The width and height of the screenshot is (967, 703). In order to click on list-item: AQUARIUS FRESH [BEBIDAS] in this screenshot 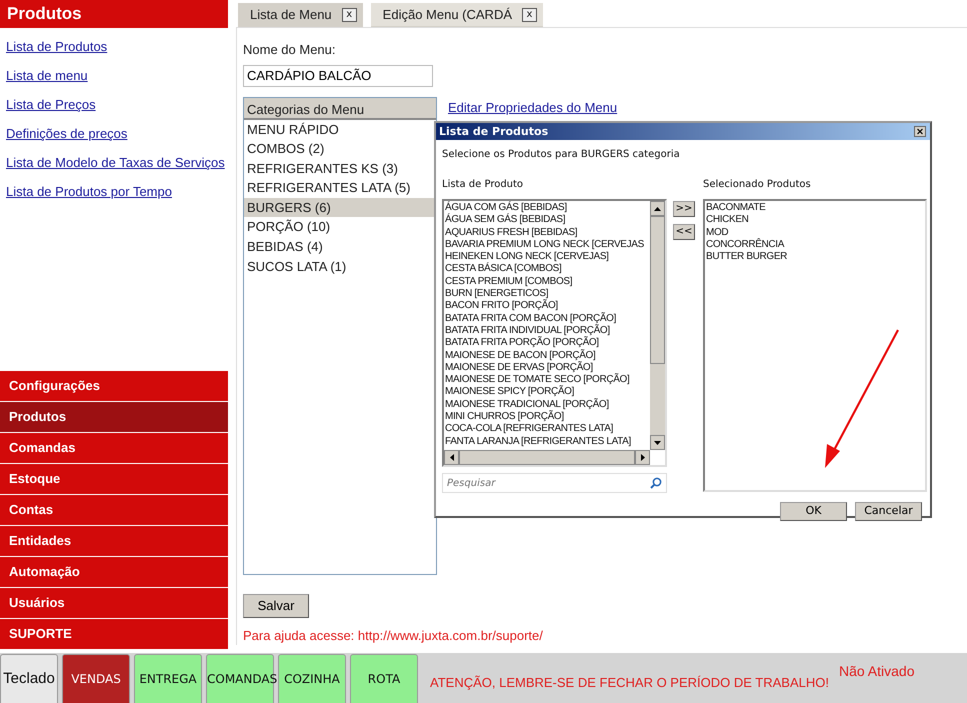, I will do `click(547, 232)`.